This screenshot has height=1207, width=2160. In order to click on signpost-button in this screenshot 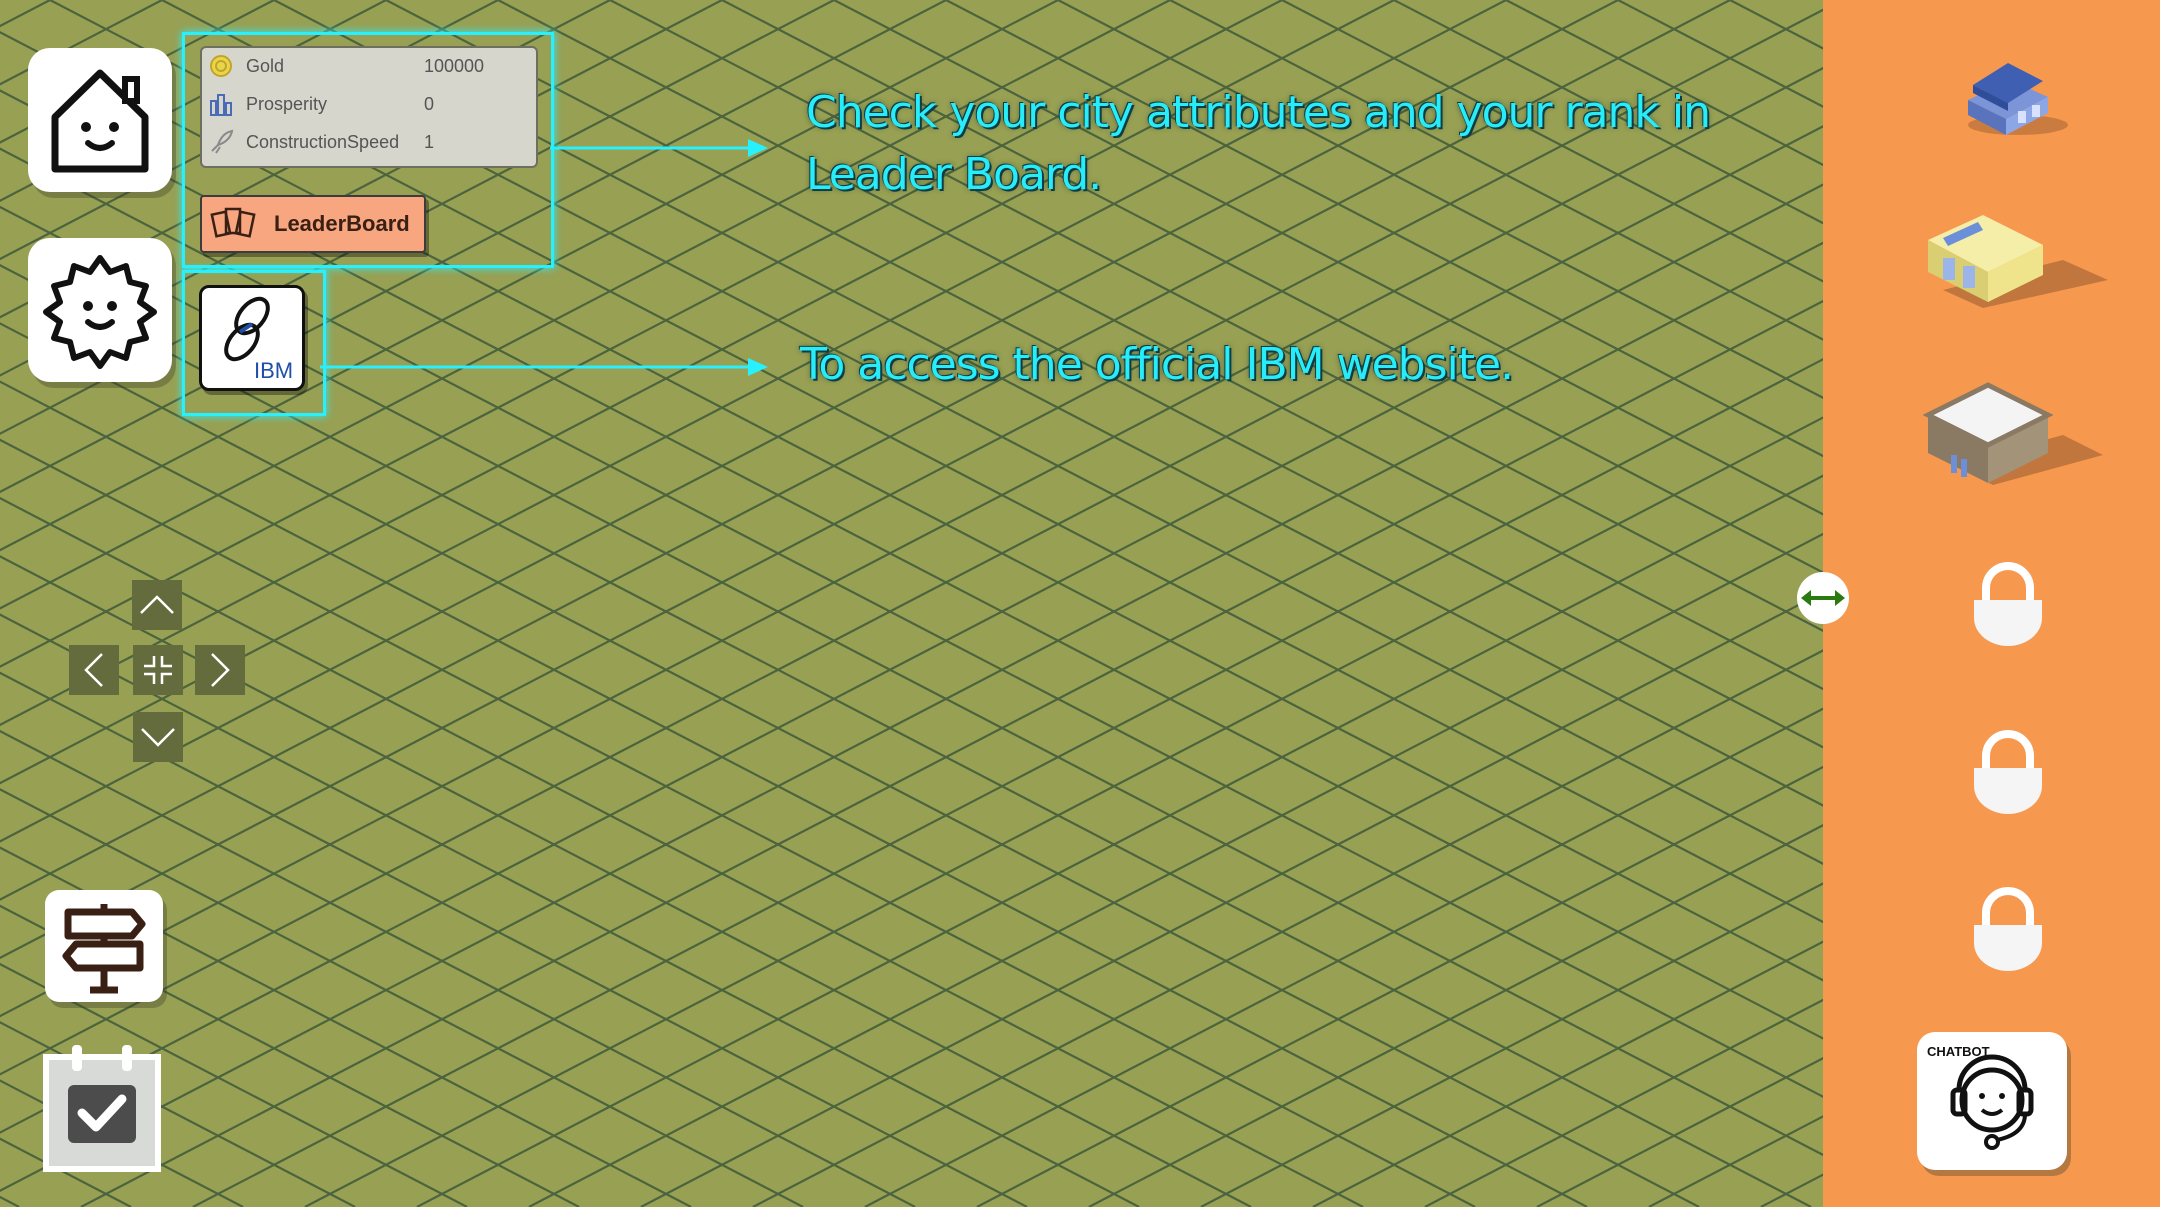, I will do `click(104, 946)`.